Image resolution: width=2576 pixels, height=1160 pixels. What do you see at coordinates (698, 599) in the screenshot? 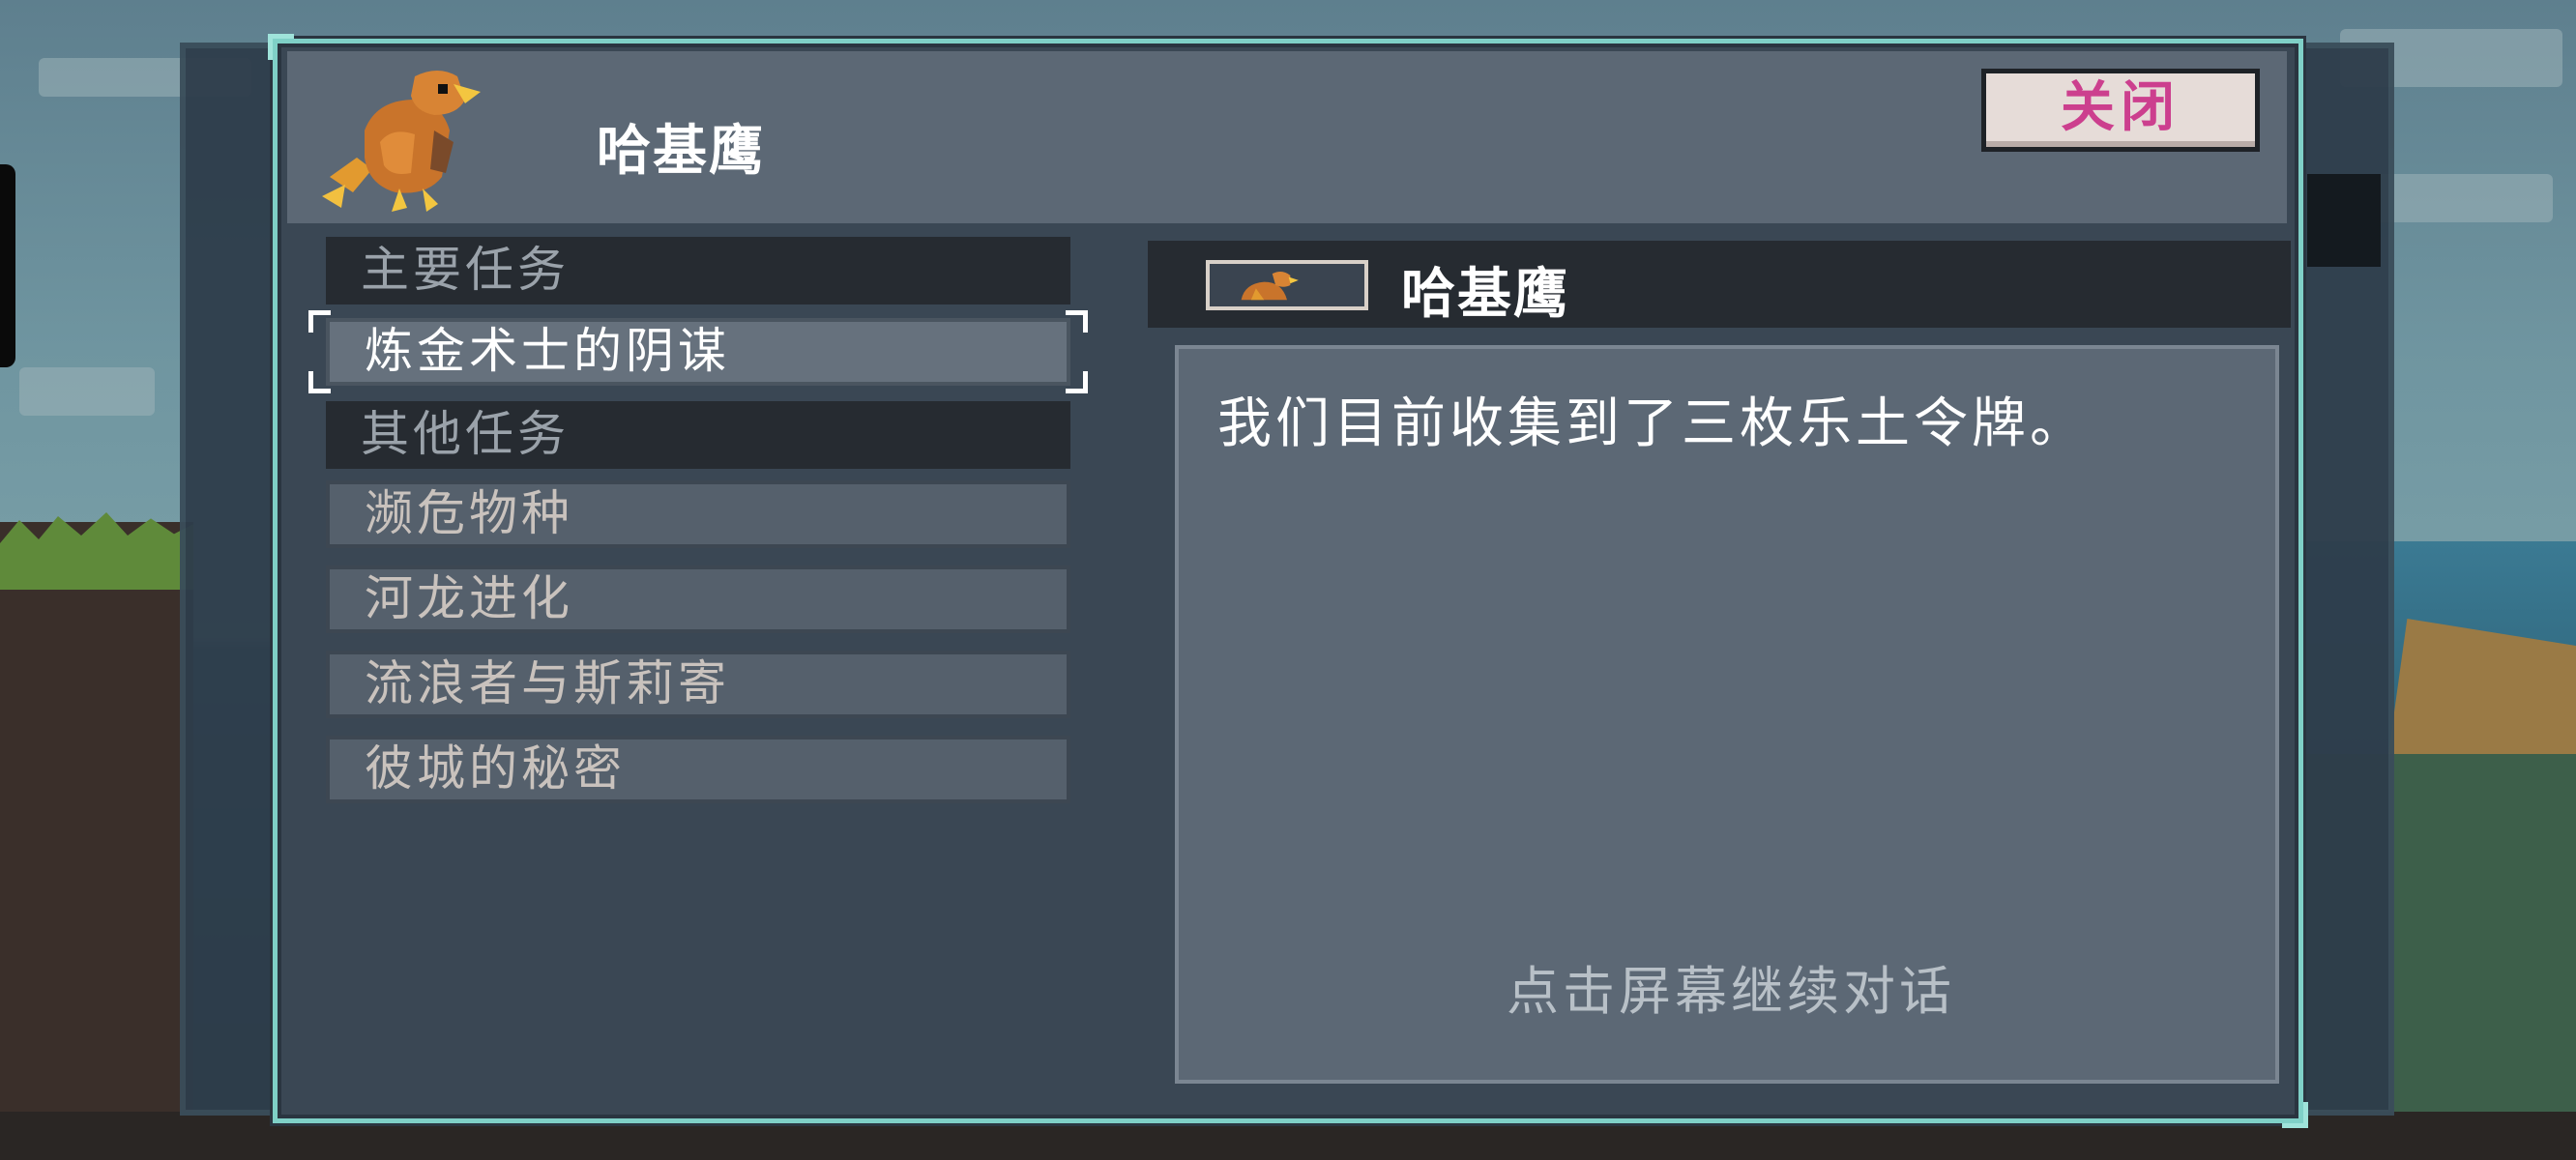
I see `quest-item: 河龙进化` at bounding box center [698, 599].